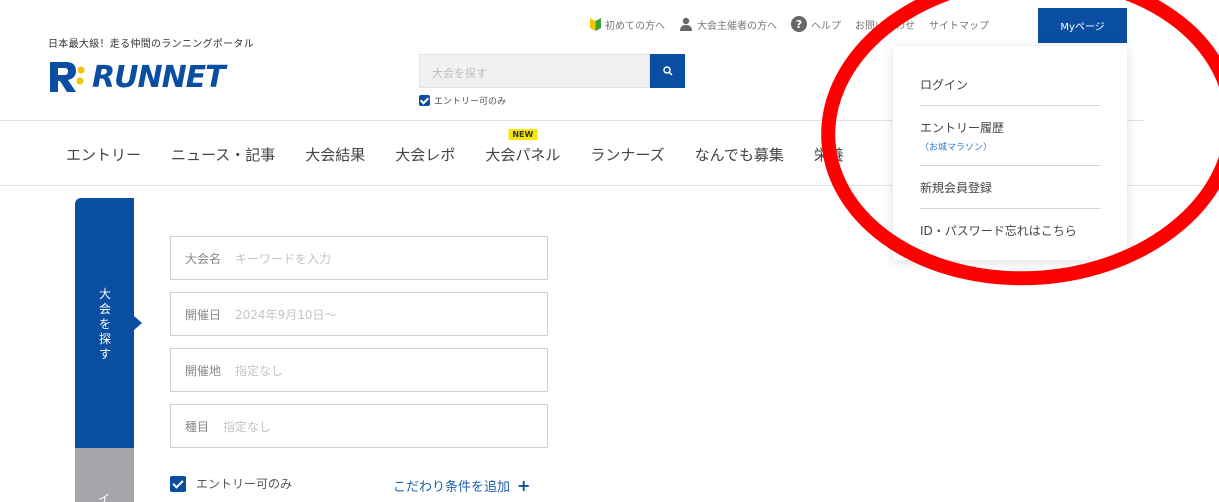  I want to click on search-icon, so click(667, 71).